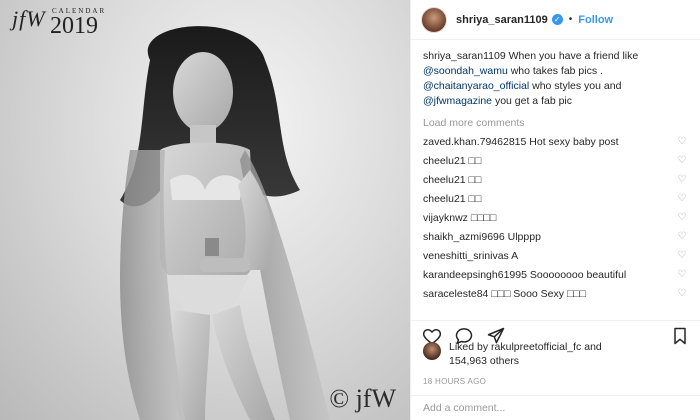 The width and height of the screenshot is (700, 420). I want to click on comment-username: shaikh_azmi9696, so click(464, 237).